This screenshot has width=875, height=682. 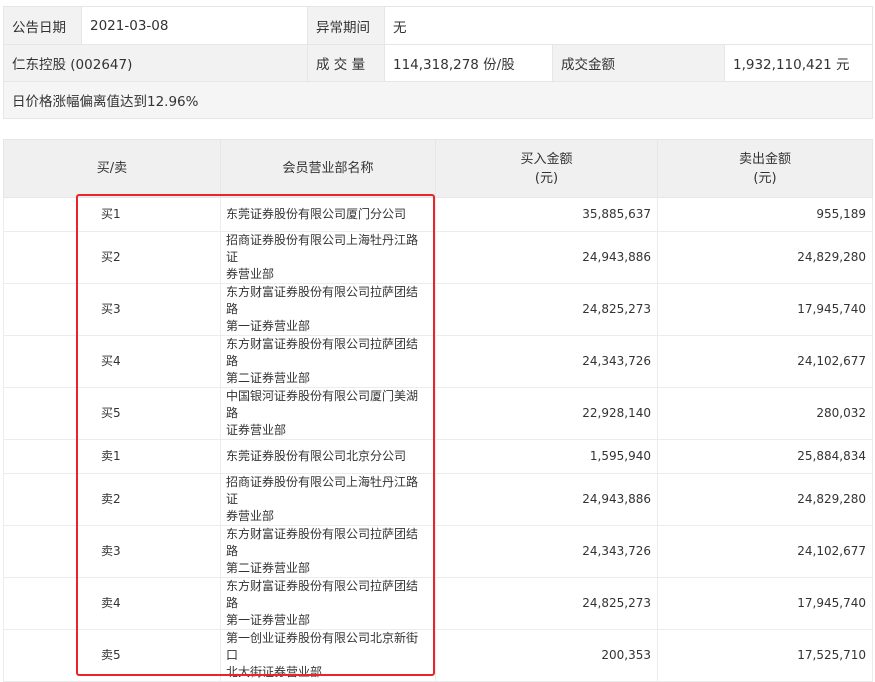 I want to click on branch-header: 会员营业部名称, so click(x=328, y=168).